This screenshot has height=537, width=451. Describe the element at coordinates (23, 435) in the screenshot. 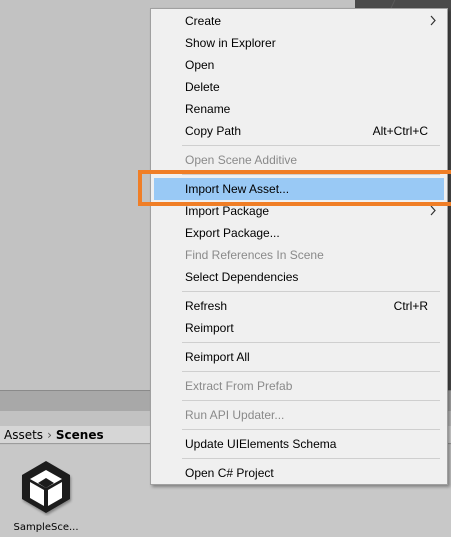

I see `breadcrumb-assets: Assets` at that location.